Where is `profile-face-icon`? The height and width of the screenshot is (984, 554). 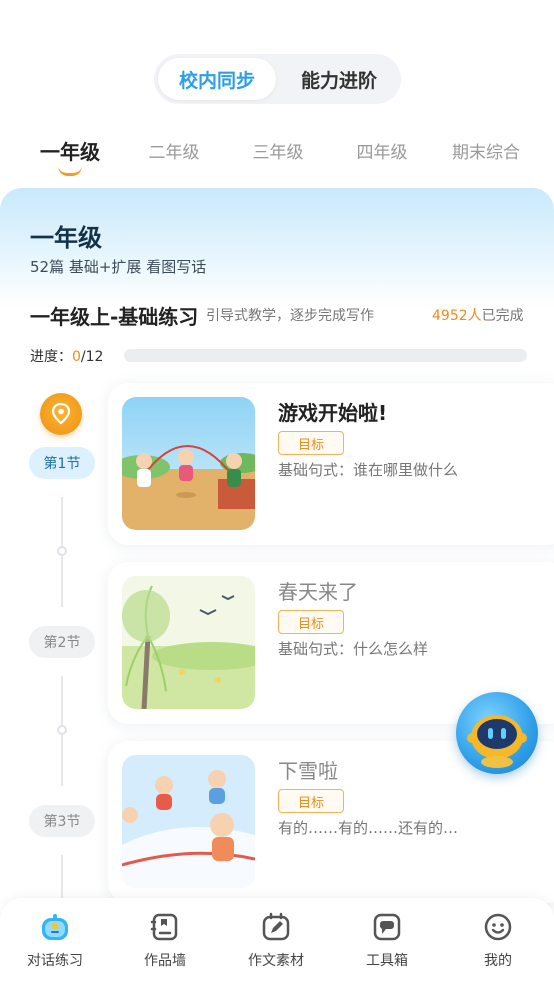
profile-face-icon is located at coordinates (498, 927).